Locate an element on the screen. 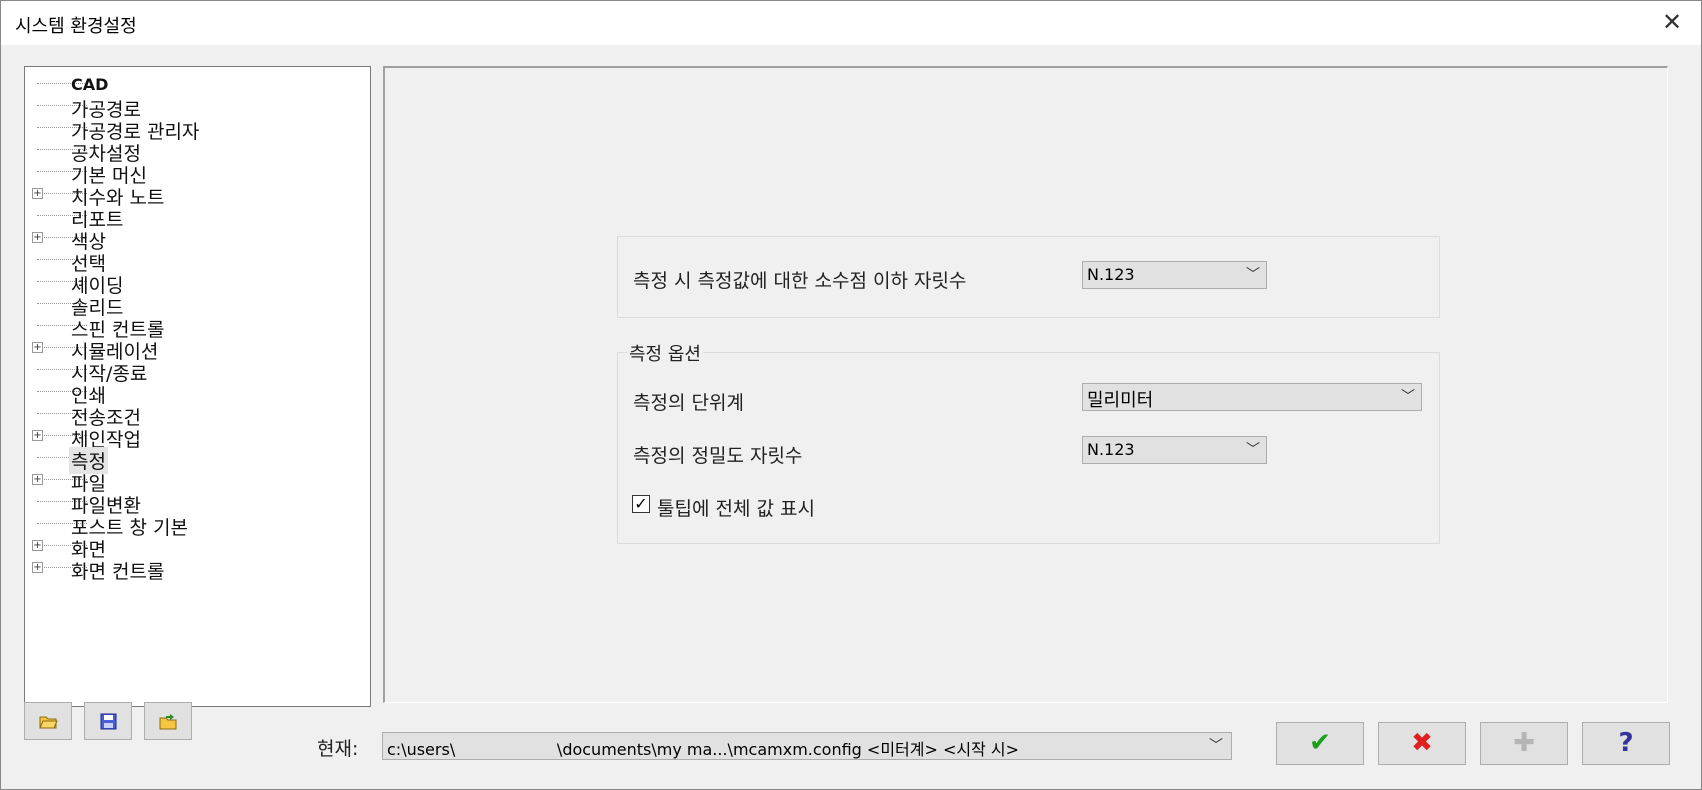 Image resolution: width=1702 pixels, height=790 pixels. tree-item: 가공경로 관리자 is located at coordinates (195, 130).